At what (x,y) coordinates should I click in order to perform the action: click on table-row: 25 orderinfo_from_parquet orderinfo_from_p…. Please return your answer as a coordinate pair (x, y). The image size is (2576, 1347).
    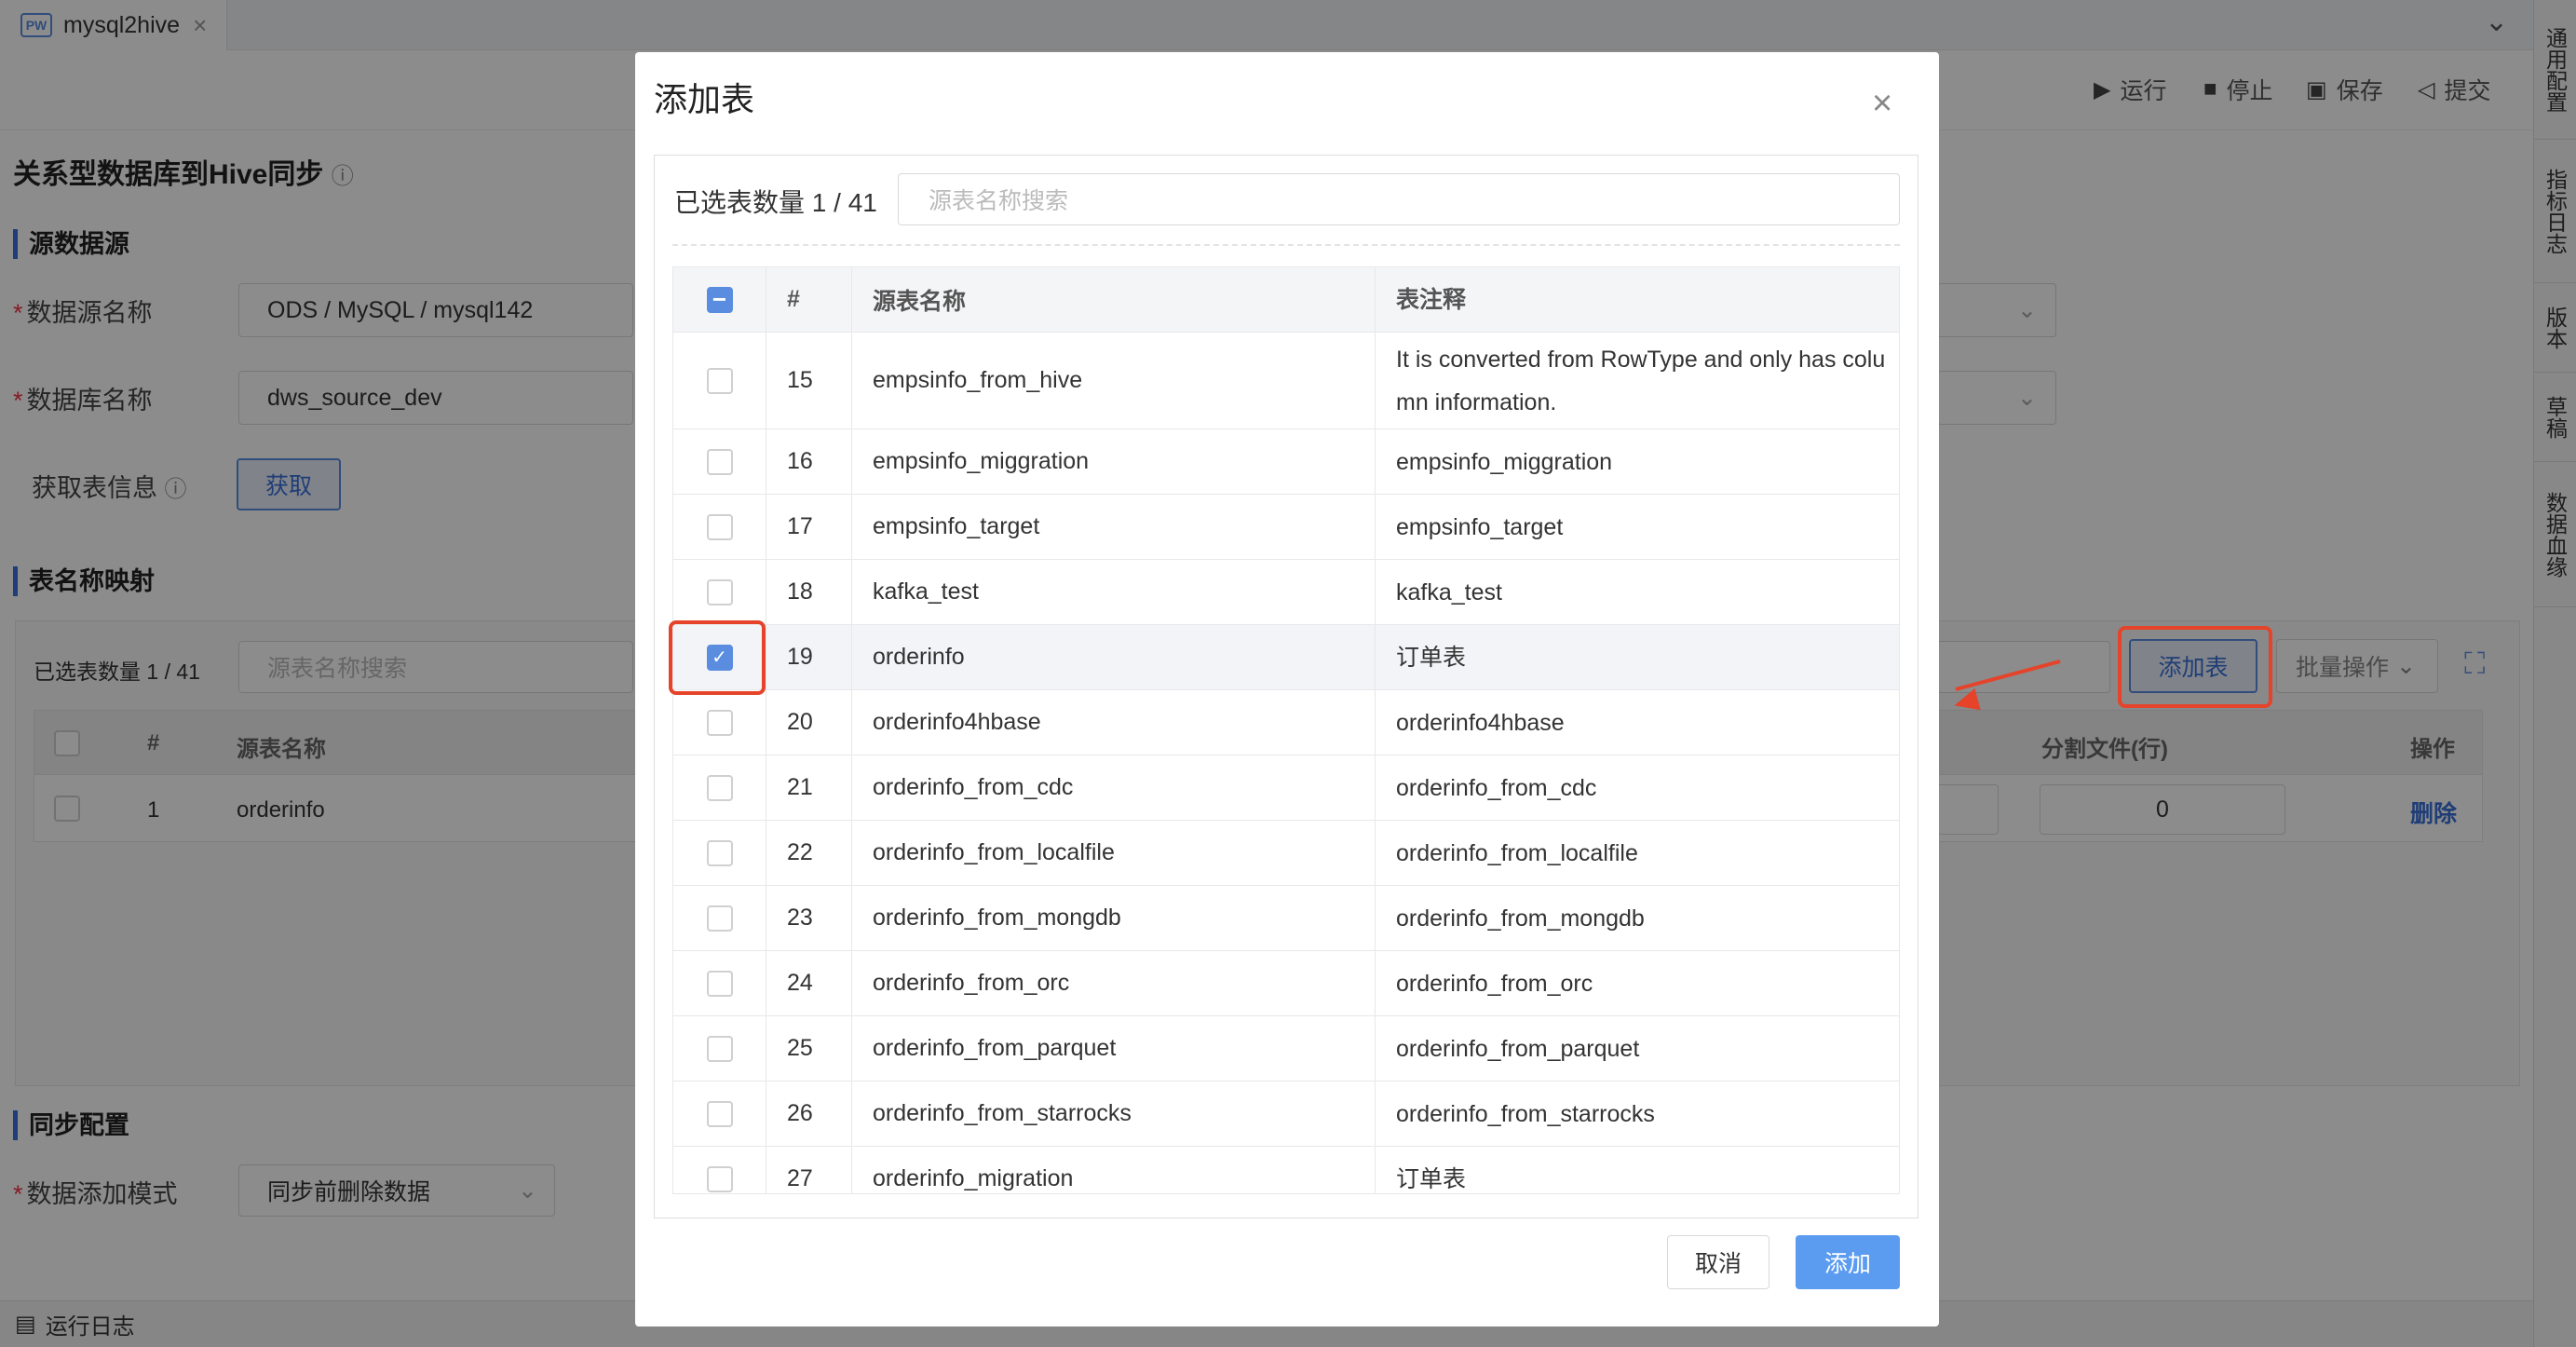
    Looking at the image, I should click on (1286, 1049).